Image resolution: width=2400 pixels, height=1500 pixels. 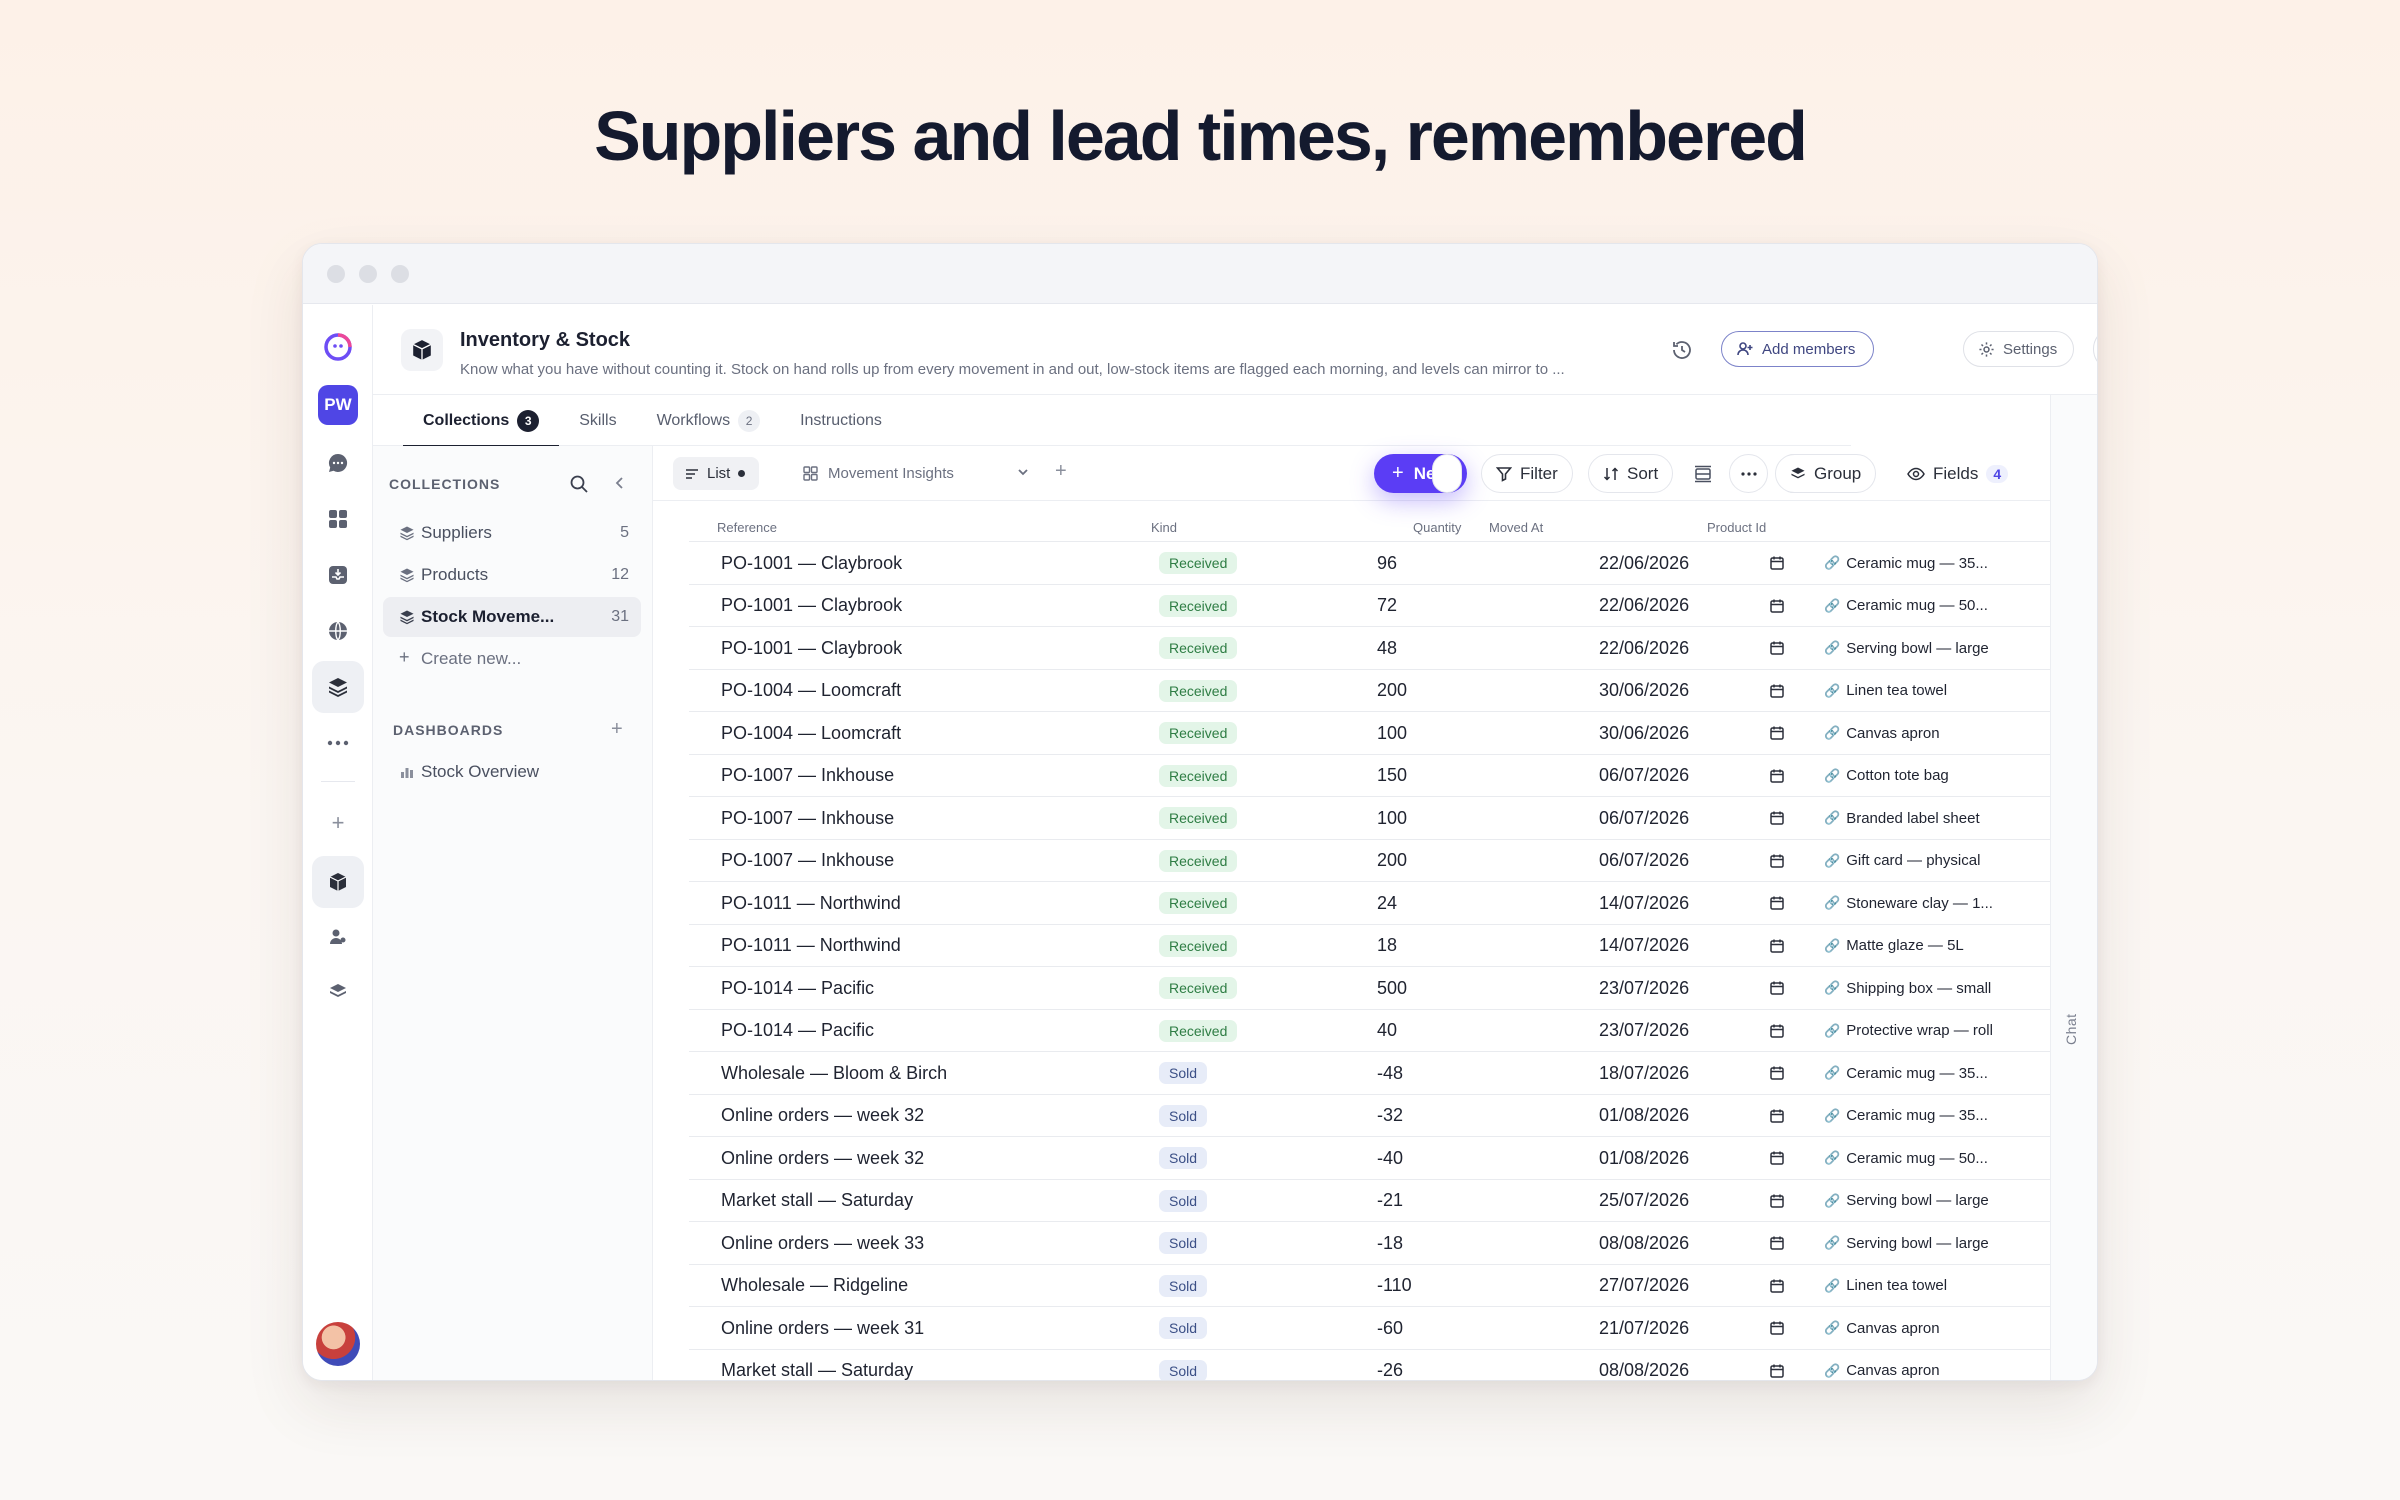 What do you see at coordinates (1437, 563) in the screenshot?
I see `cell-quantity: 96` at bounding box center [1437, 563].